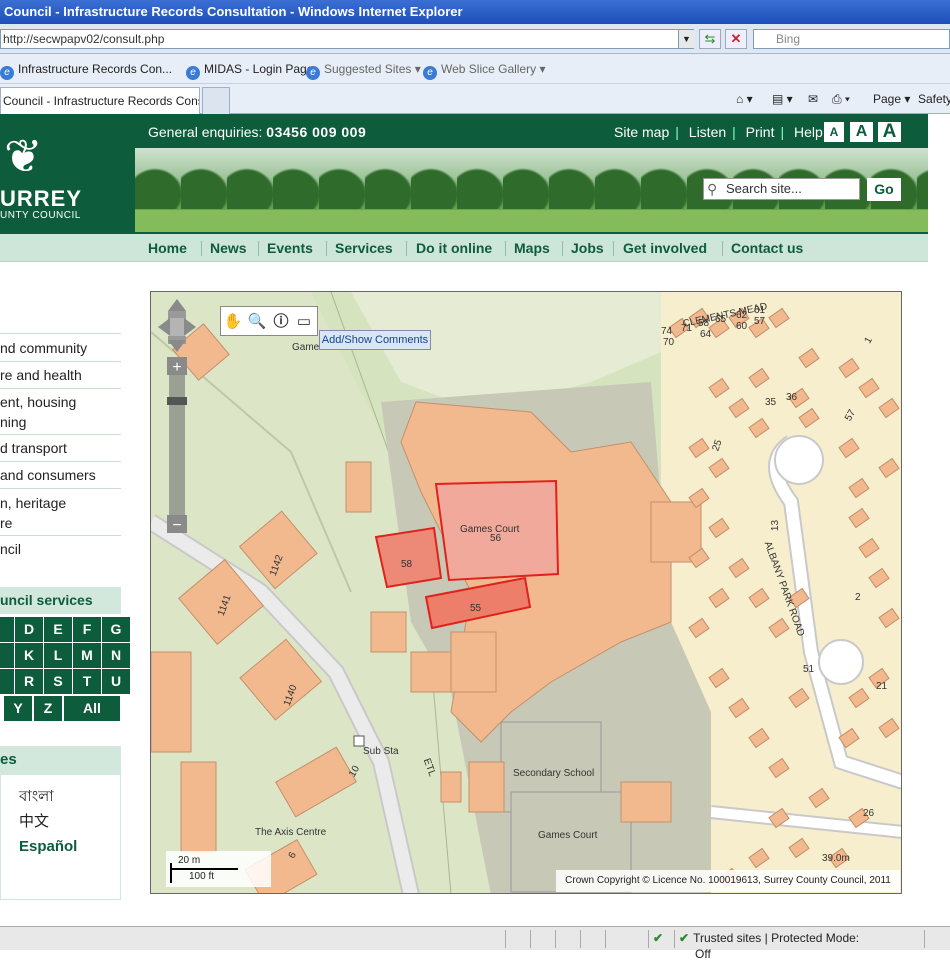 Image resolution: width=950 pixels, height=962 pixels. What do you see at coordinates (41, 198) in the screenshot?
I see `logo-title: URREY` at bounding box center [41, 198].